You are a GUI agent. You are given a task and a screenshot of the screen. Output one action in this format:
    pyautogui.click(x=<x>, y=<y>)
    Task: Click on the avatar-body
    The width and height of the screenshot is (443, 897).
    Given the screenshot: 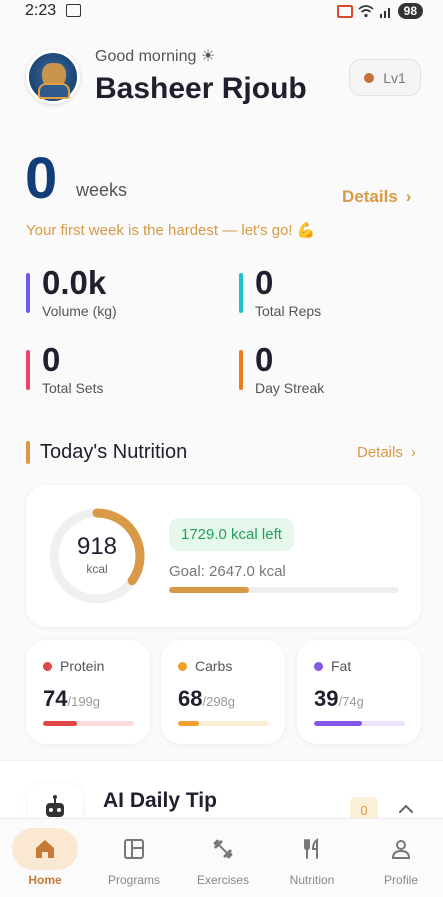 What is the action you would take?
    pyautogui.click(x=54, y=91)
    